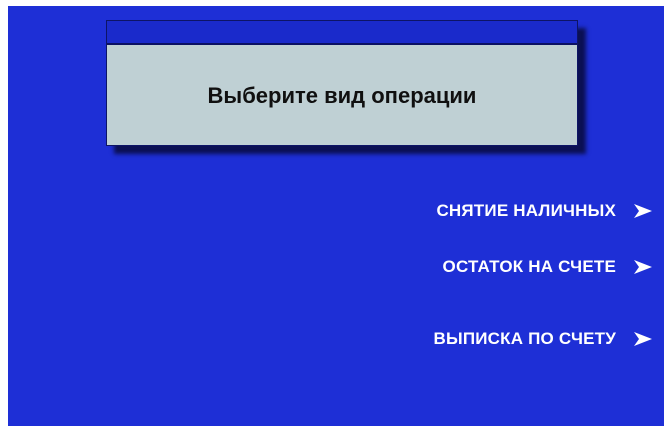 The image size is (668, 430). What do you see at coordinates (524, 338) in the screenshot?
I see `menu-item-label: ВЫПИСКА ПО СЧЕТУ` at bounding box center [524, 338].